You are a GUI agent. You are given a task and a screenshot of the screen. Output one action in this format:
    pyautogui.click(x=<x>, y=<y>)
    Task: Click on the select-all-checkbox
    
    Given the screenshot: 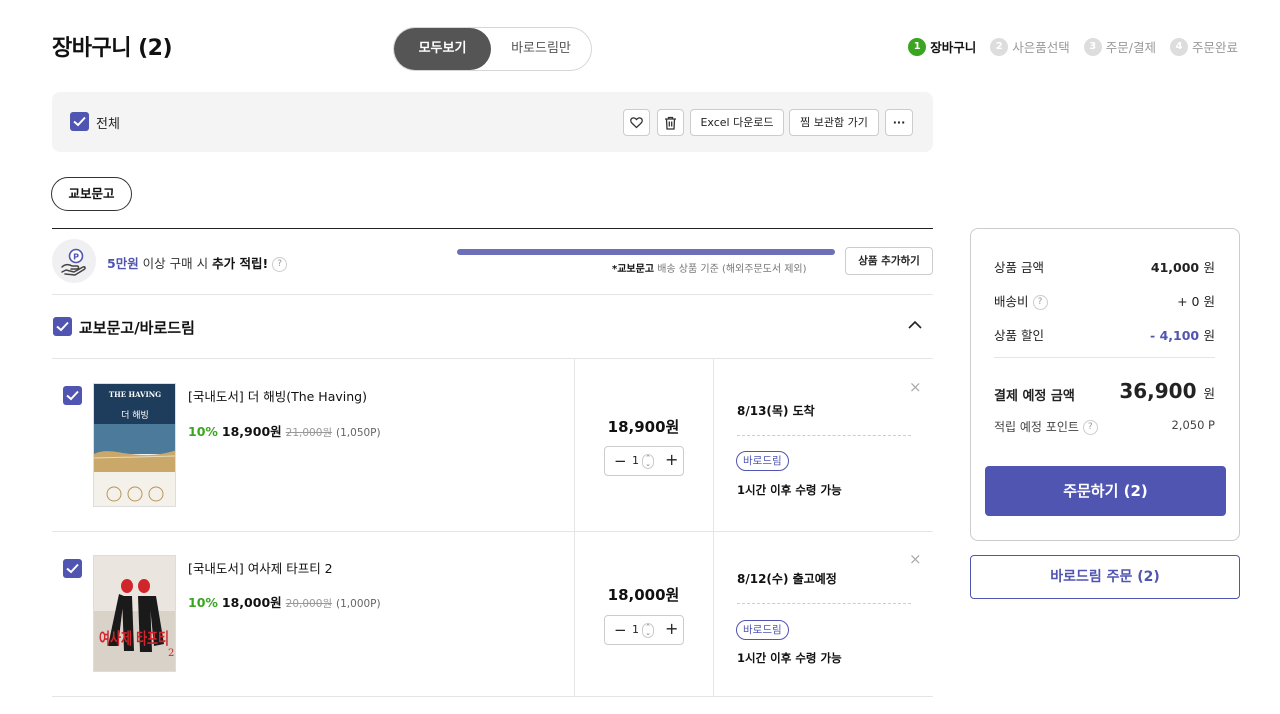 What is the action you would take?
    pyautogui.click(x=79, y=121)
    